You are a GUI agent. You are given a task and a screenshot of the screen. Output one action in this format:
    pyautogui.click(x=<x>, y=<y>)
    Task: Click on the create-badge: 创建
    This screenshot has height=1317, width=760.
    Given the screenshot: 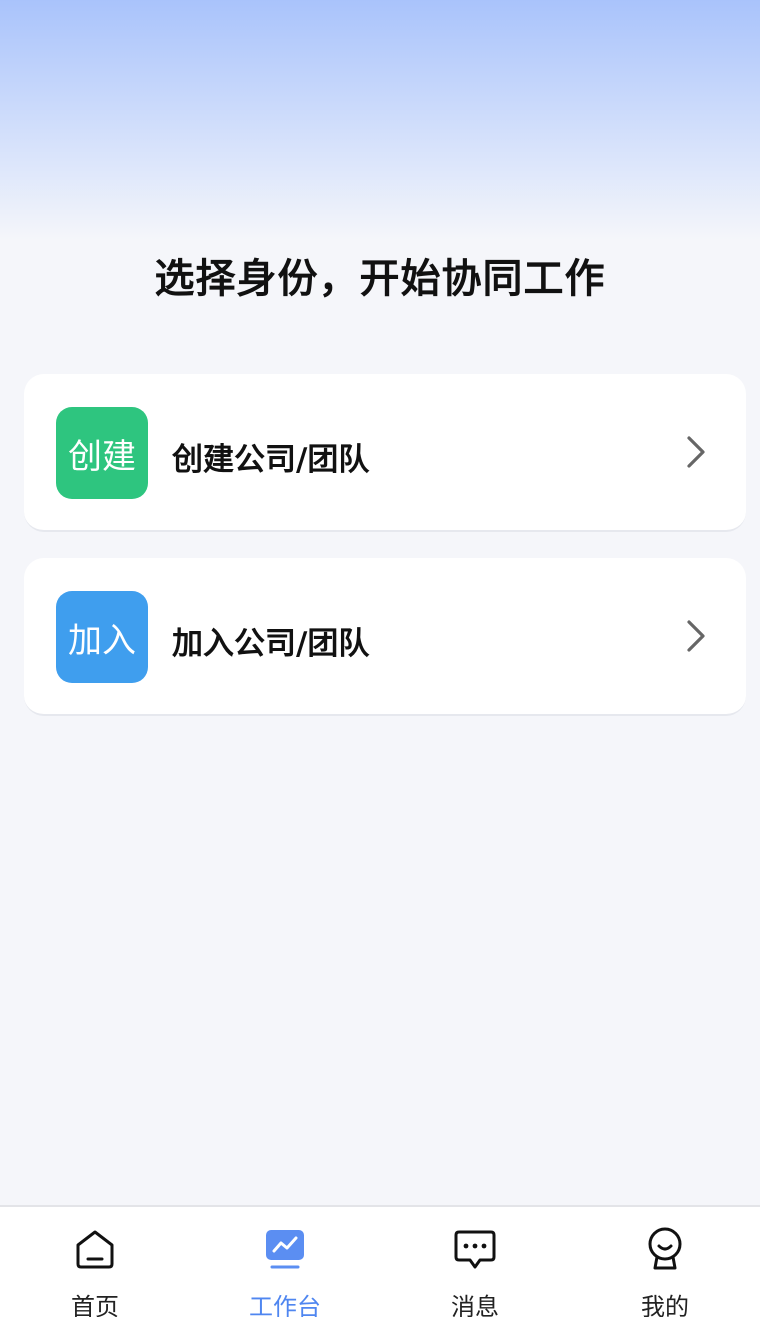 What is the action you would take?
    pyautogui.click(x=102, y=453)
    